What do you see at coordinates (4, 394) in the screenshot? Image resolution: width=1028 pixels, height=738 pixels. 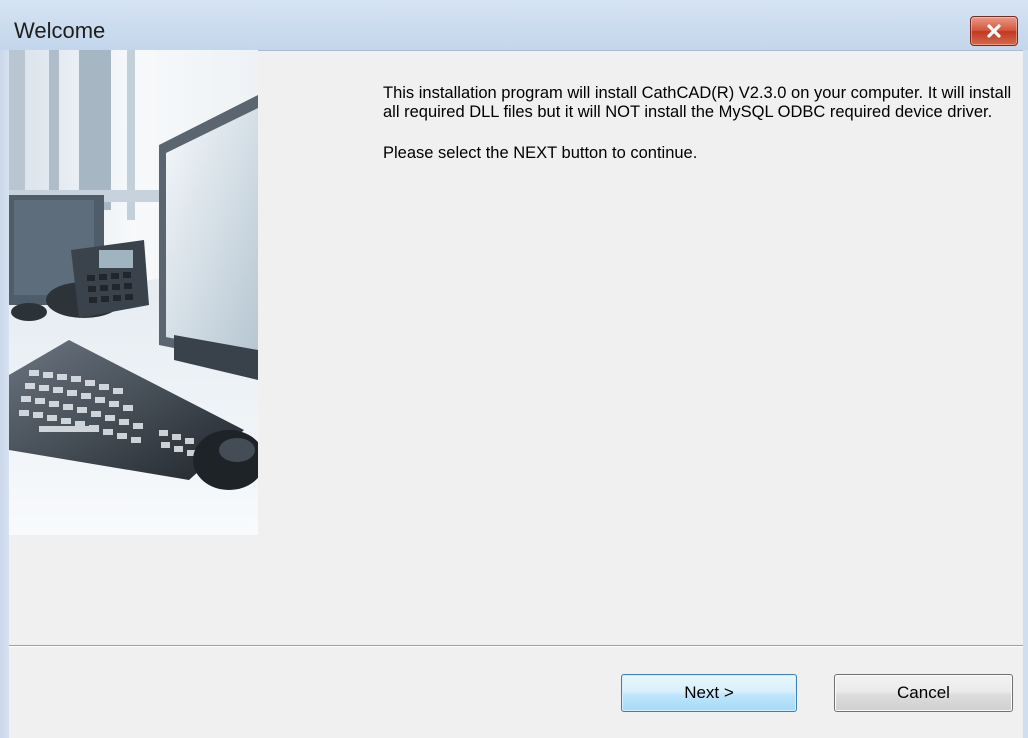 I see `window-frame-left` at bounding box center [4, 394].